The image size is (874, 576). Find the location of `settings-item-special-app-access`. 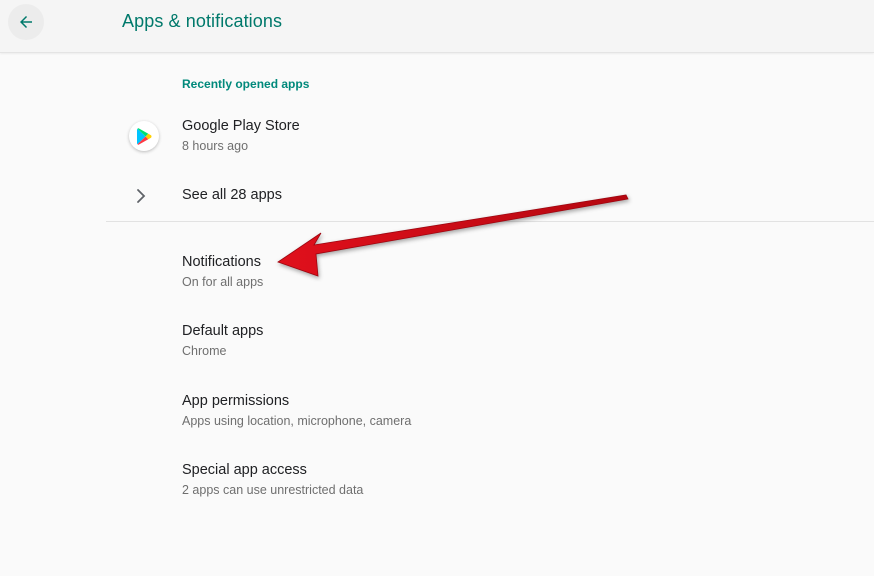

settings-item-special-app-access is located at coordinates (437, 480).